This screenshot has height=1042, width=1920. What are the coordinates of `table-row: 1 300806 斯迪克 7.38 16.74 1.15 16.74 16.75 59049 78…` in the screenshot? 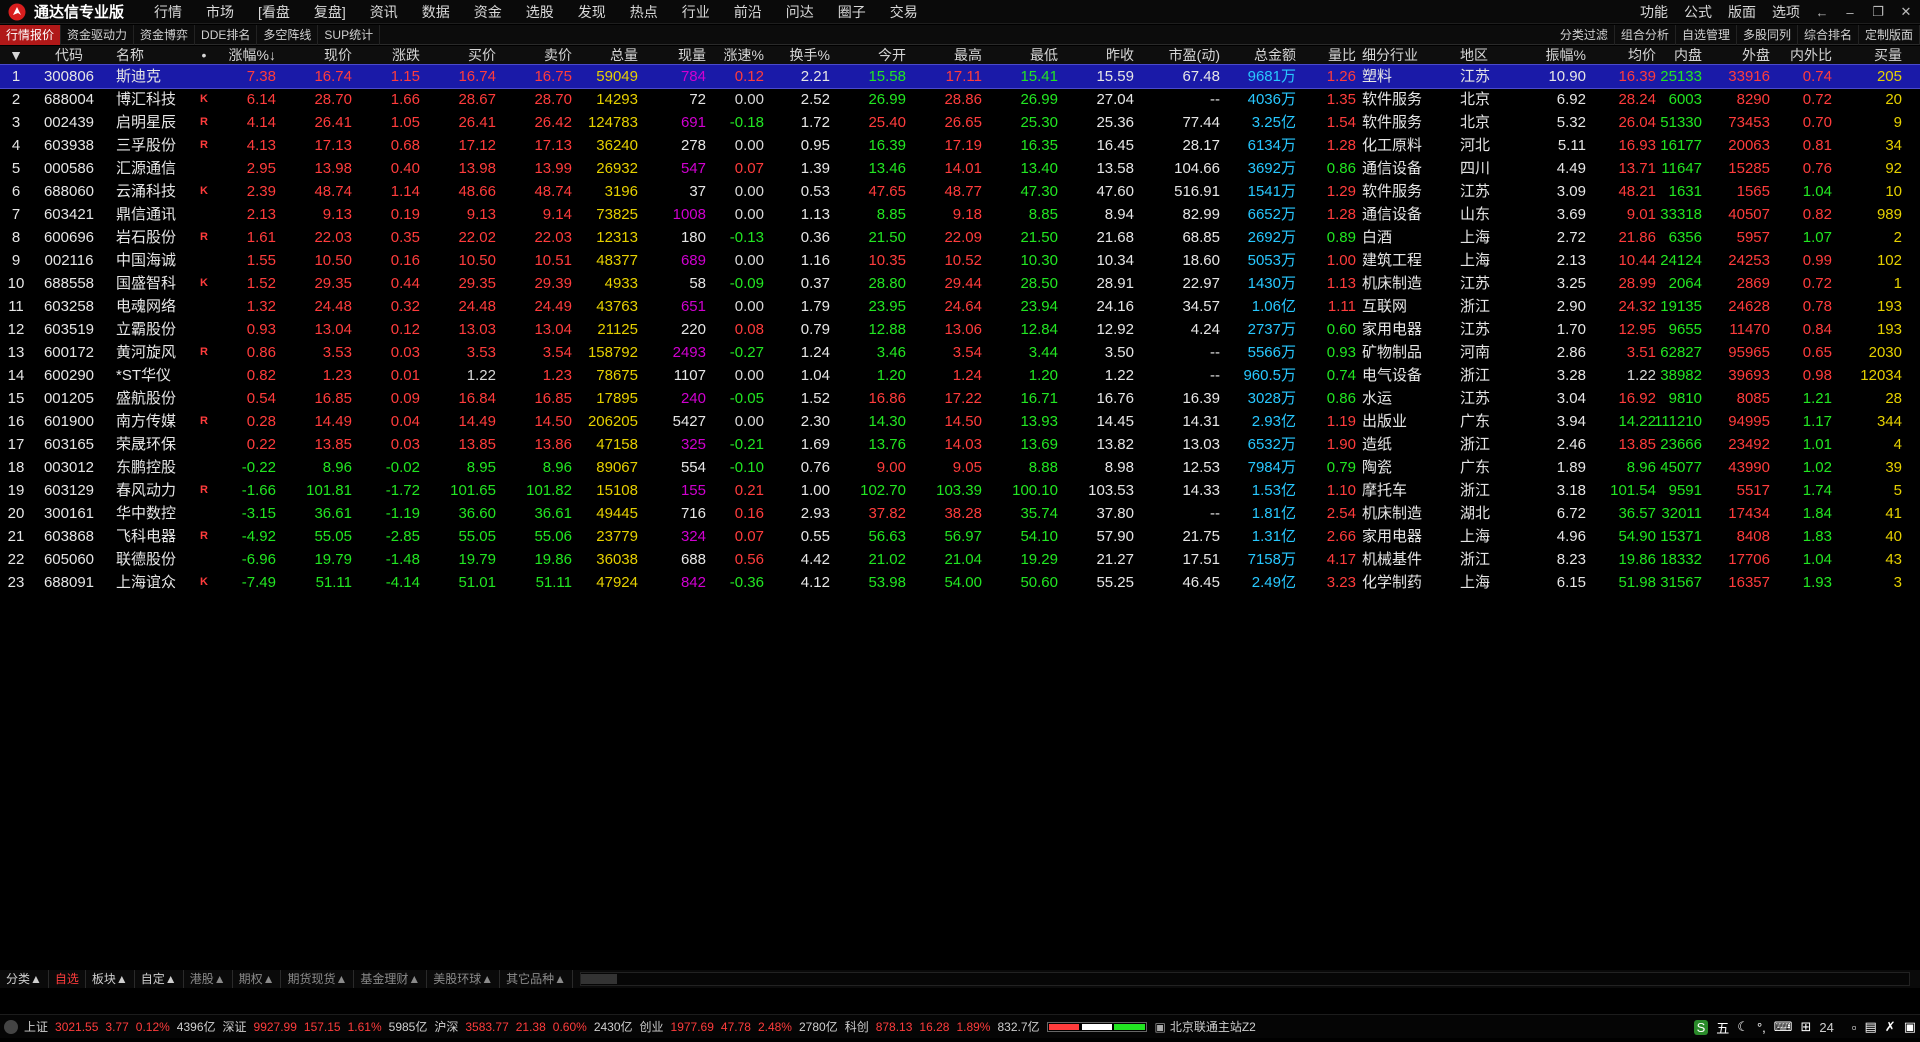 It's located at (960, 76).